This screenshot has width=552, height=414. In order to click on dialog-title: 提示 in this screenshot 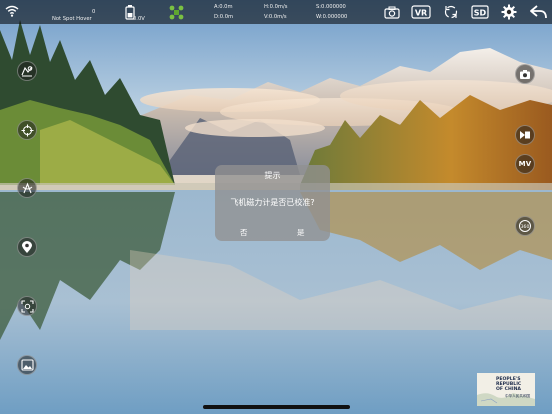, I will do `click(272, 175)`.